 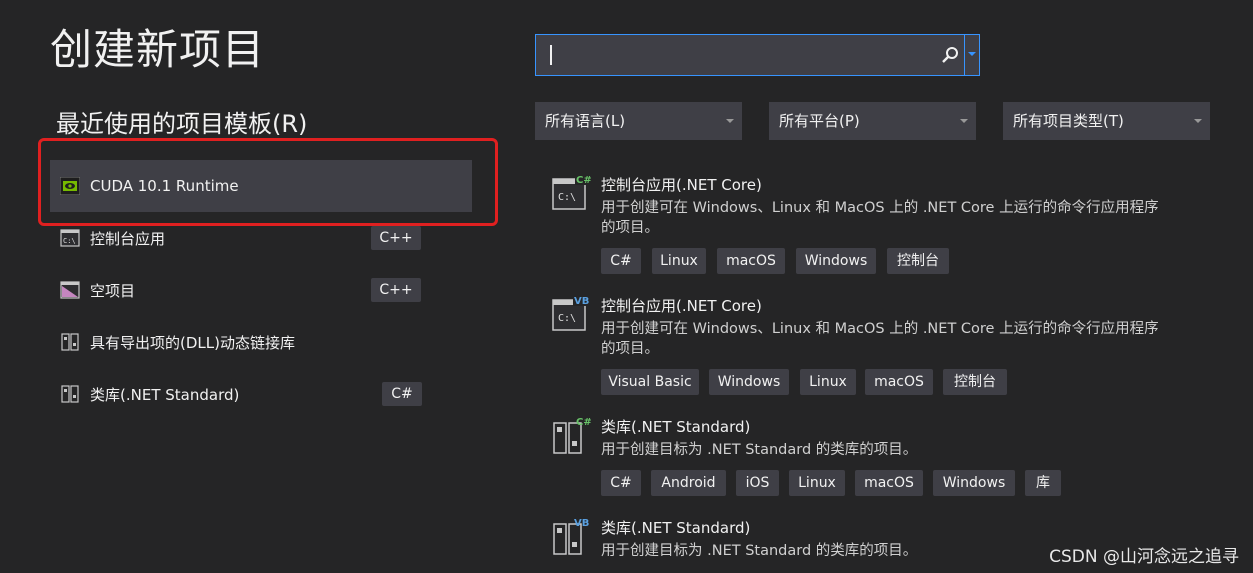 I want to click on recent-item-dll: 具有导出项的(DLL)动态链接库, so click(x=261, y=342).